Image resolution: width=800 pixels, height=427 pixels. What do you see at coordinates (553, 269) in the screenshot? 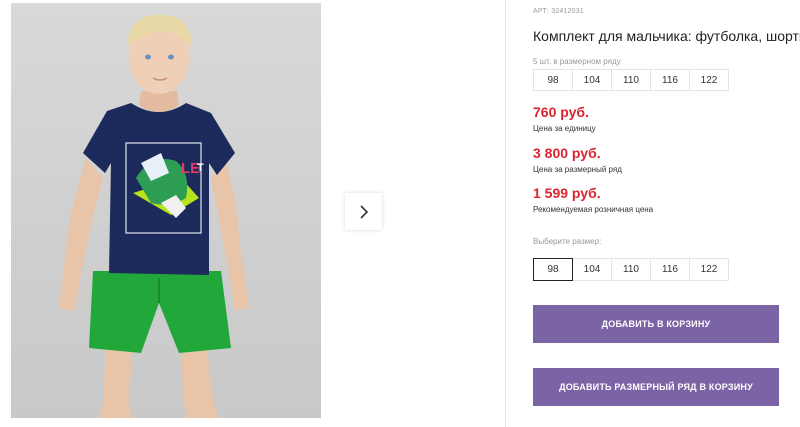
I see `size-option-98: 98` at bounding box center [553, 269].